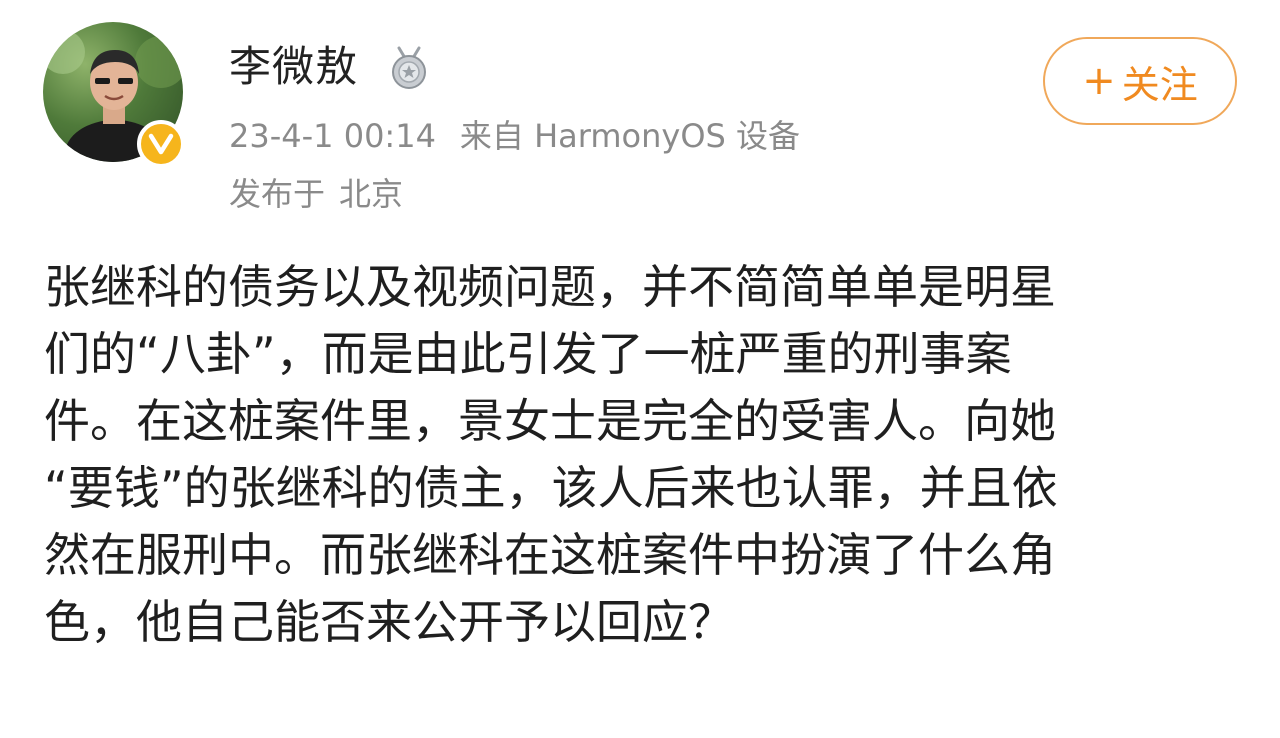  Describe the element at coordinates (550, 555) in the screenshot. I see `post-text-line: 然在服刑中。而张继科在这桩案件中扮演了什么角` at that location.